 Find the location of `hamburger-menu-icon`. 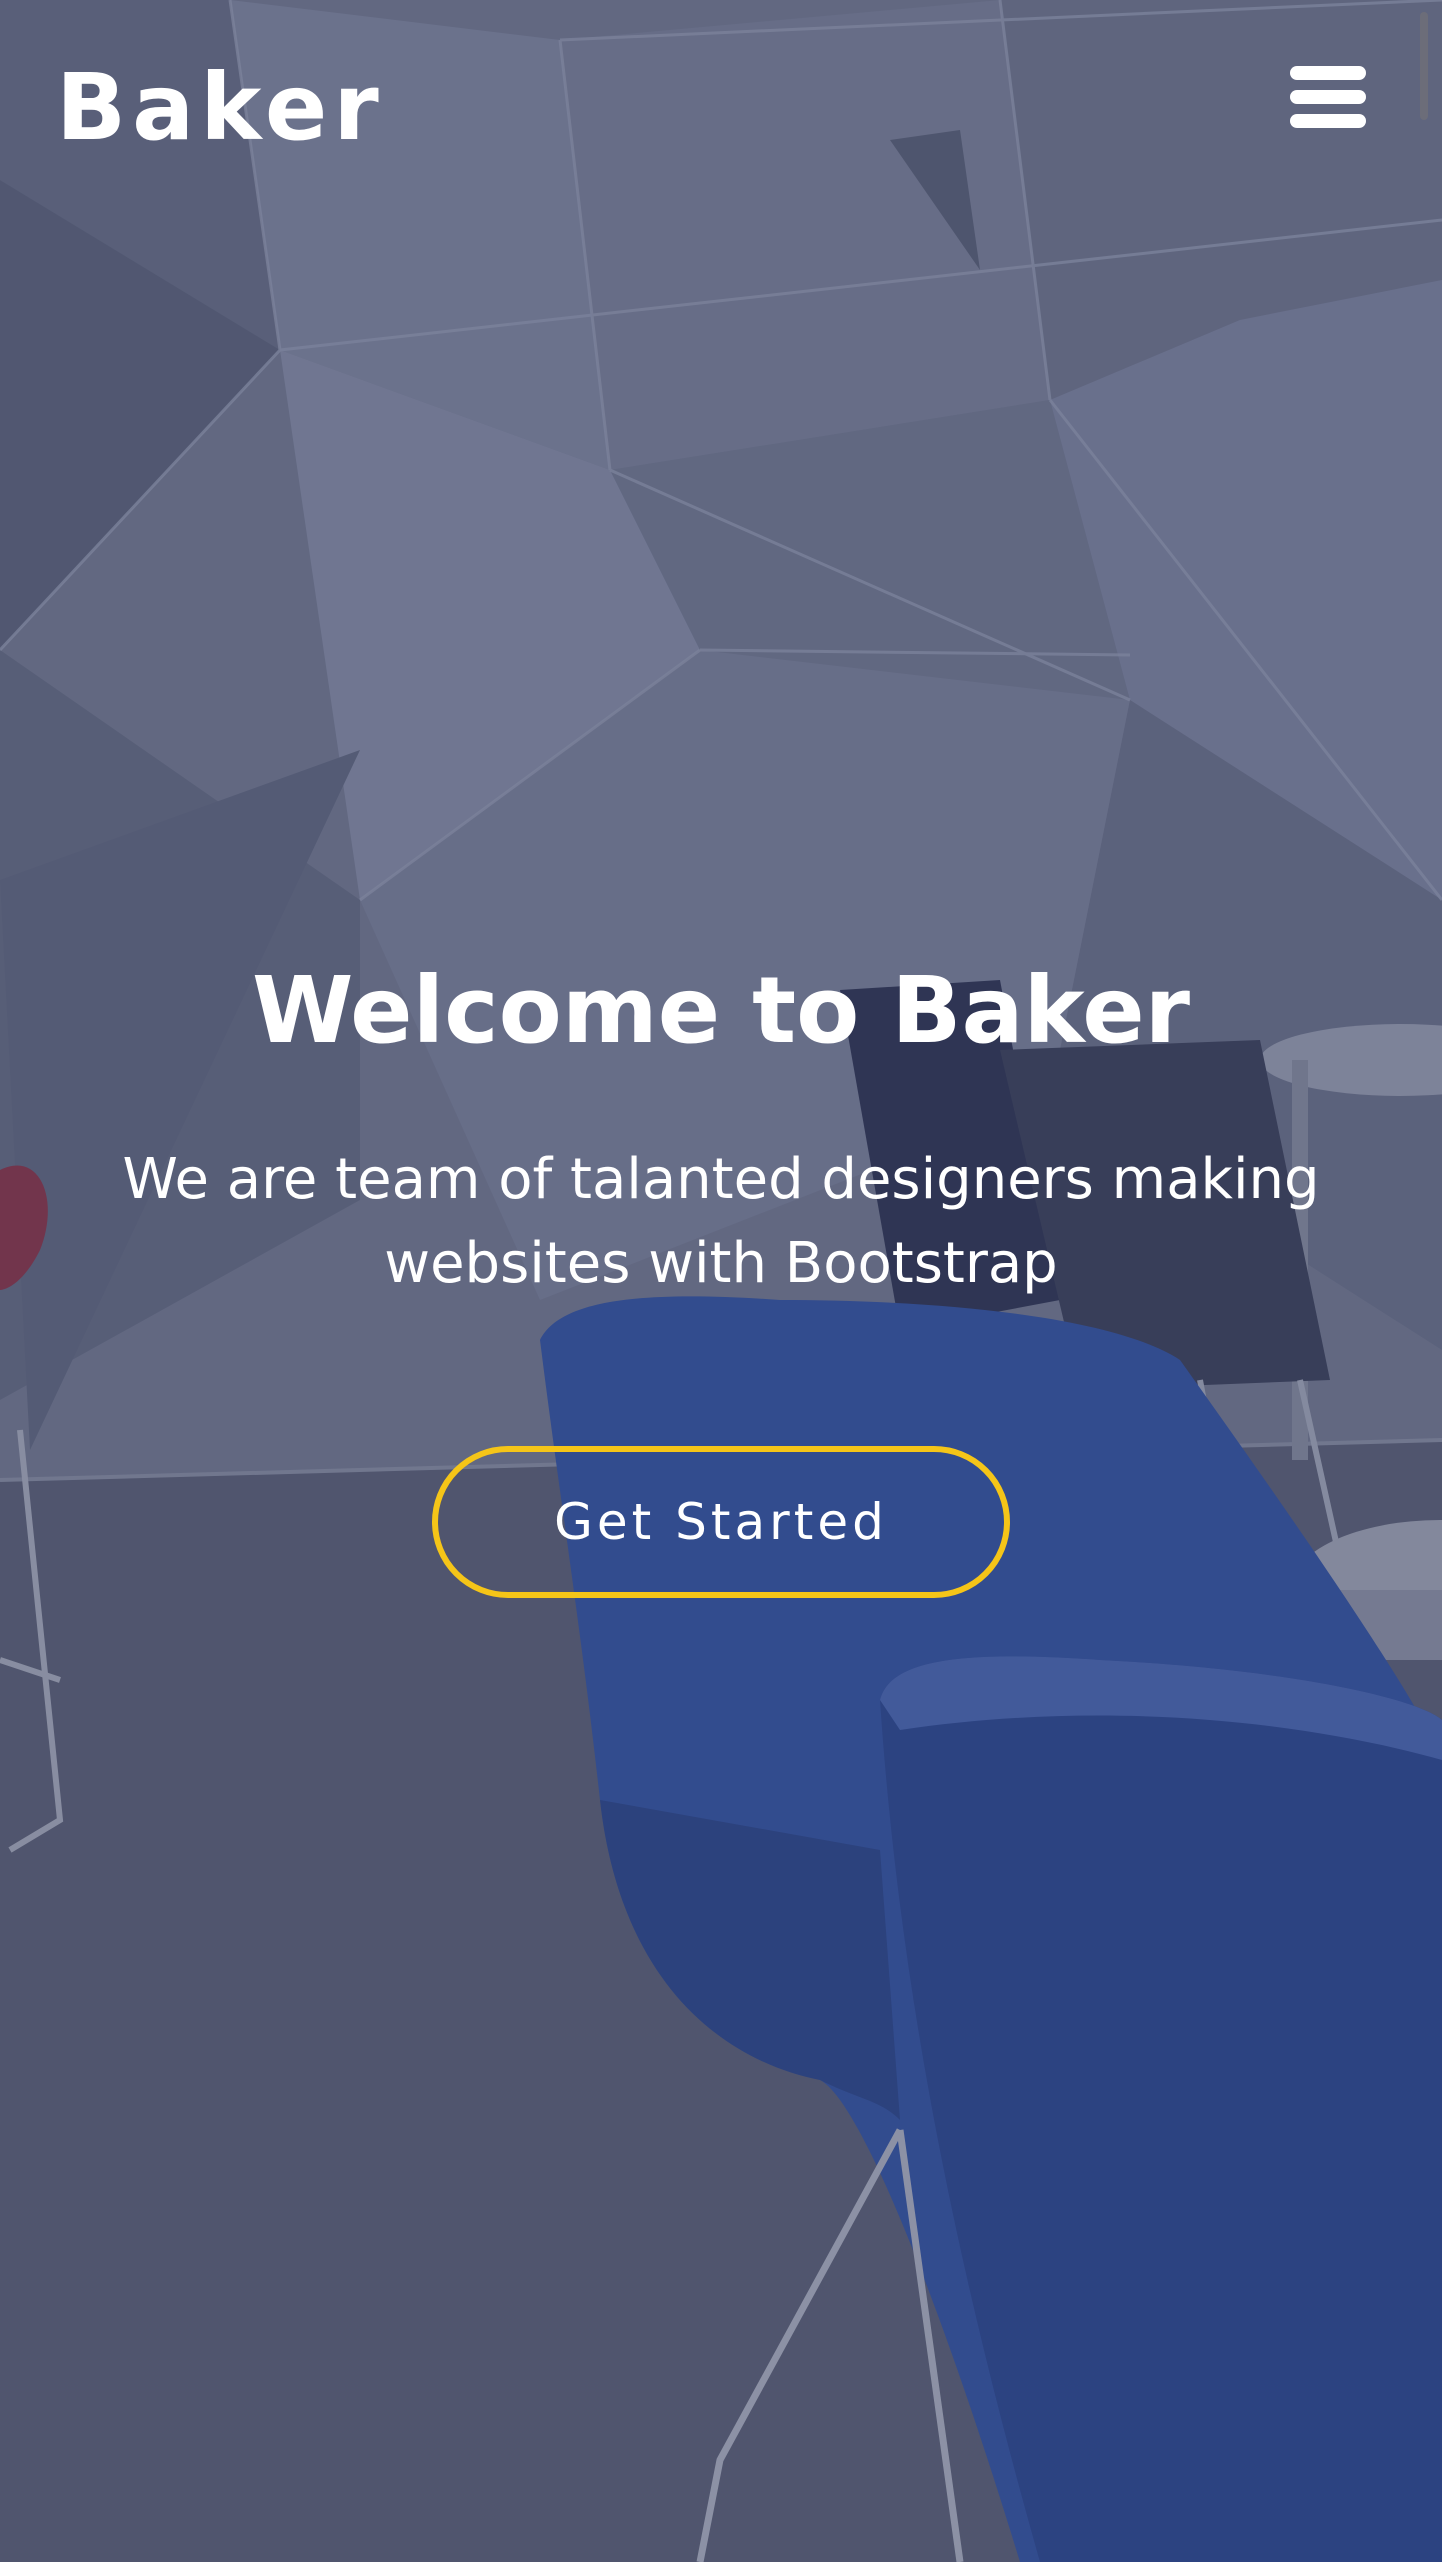

hamburger-menu-icon is located at coordinates (1328, 97).